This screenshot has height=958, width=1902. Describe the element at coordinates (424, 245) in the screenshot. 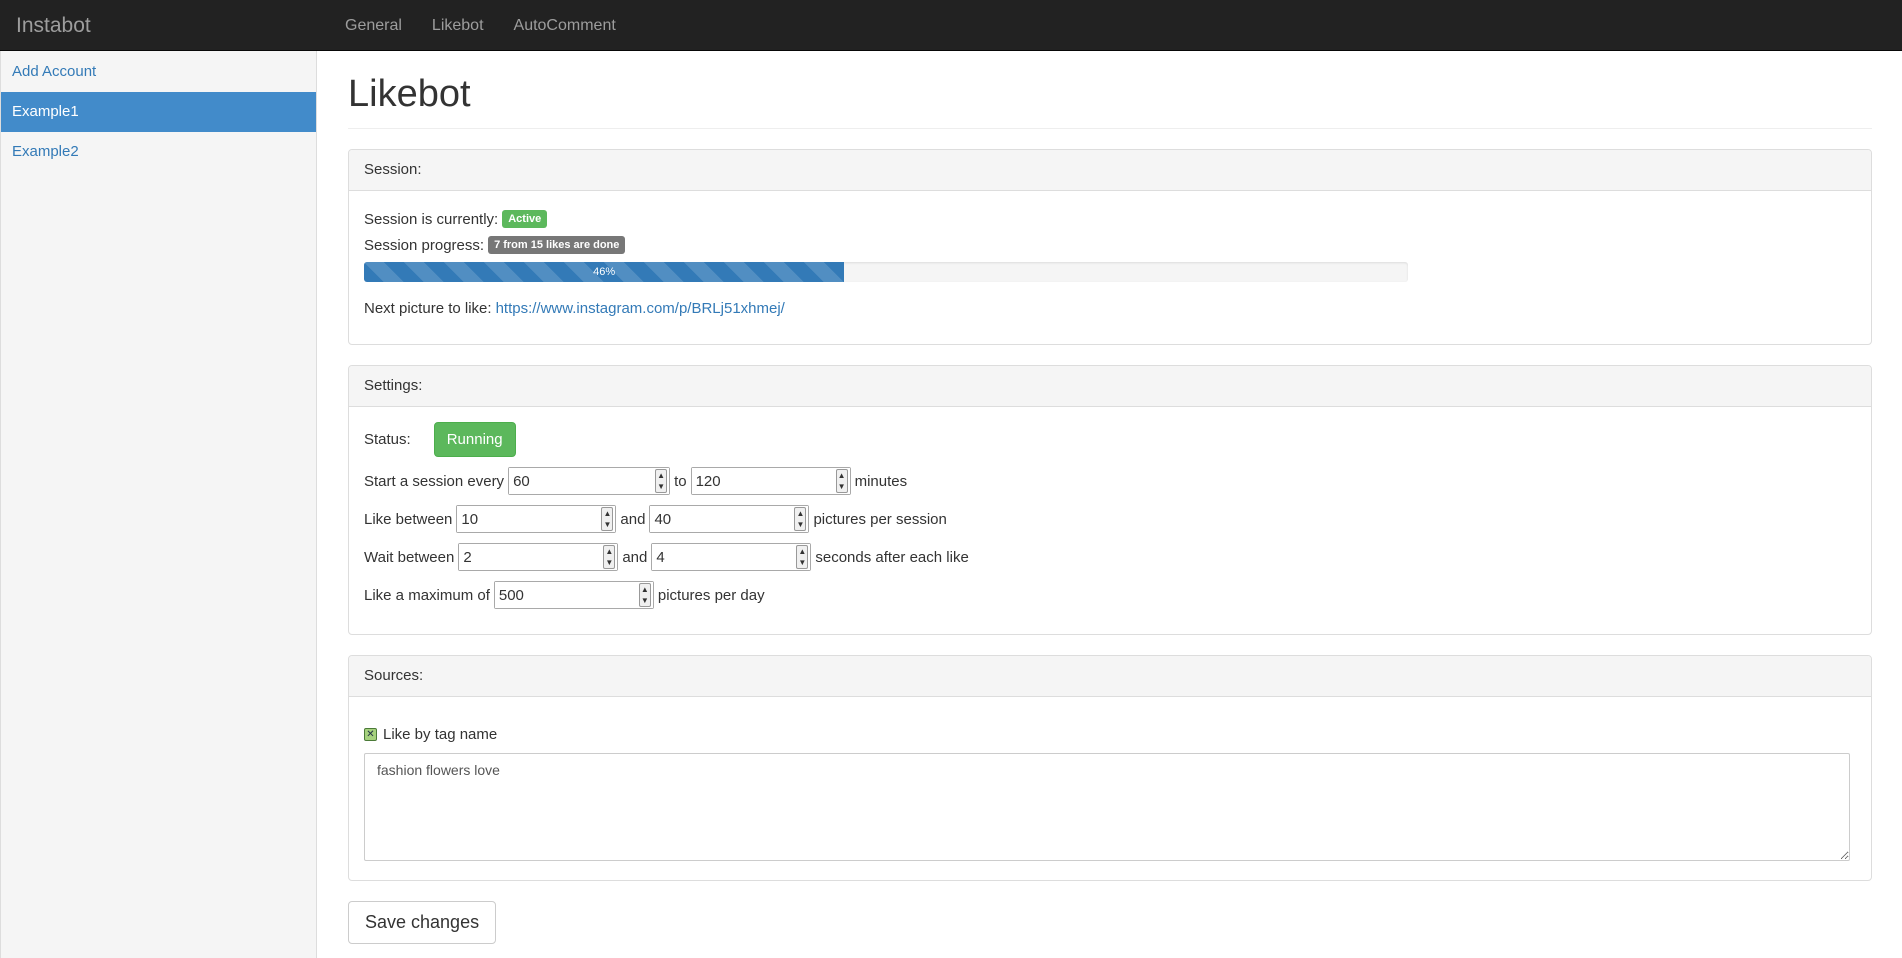

I see `session-progress-label: Session progress:` at that location.